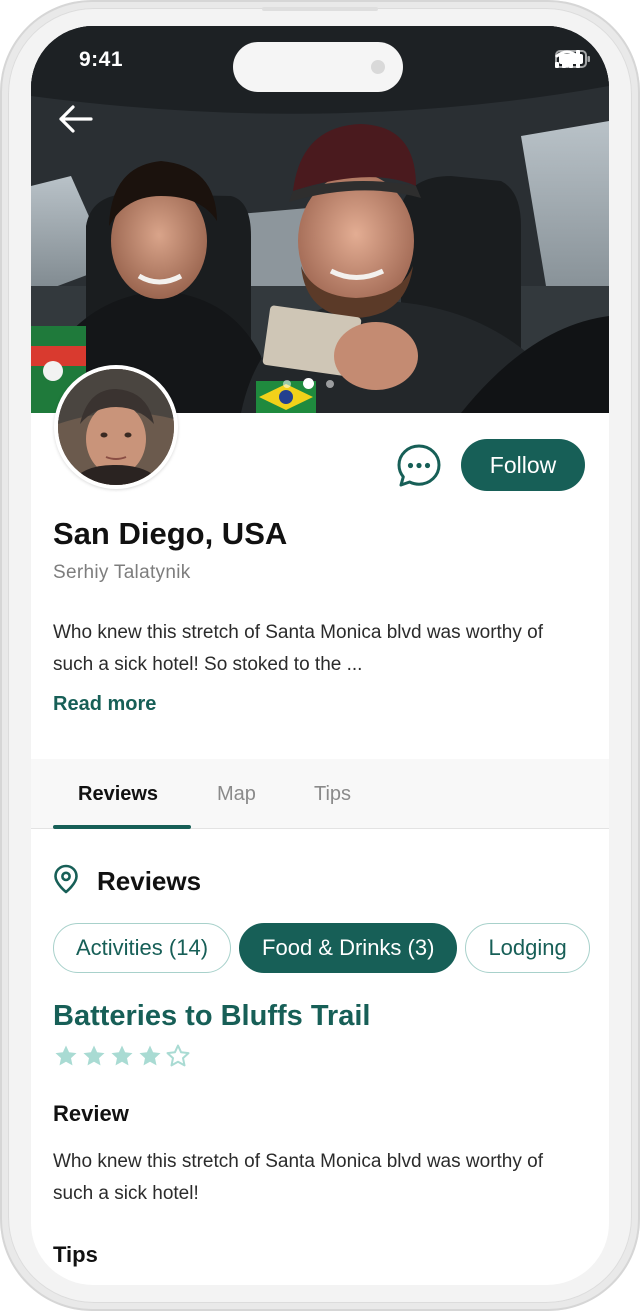 The width and height of the screenshot is (640, 1311). I want to click on star-empty-icon, so click(178, 1058).